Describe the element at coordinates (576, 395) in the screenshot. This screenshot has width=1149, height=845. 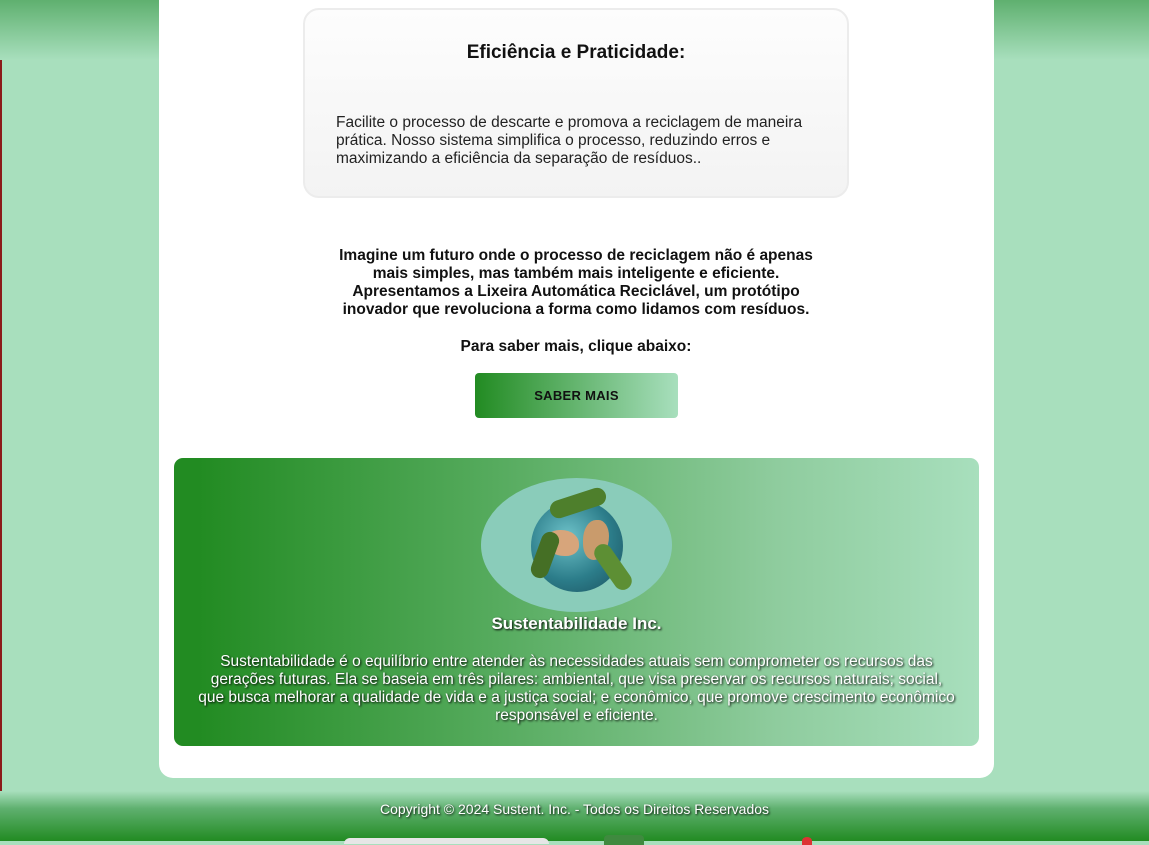
I see `saber-mais-button: SABER MAIS` at that location.